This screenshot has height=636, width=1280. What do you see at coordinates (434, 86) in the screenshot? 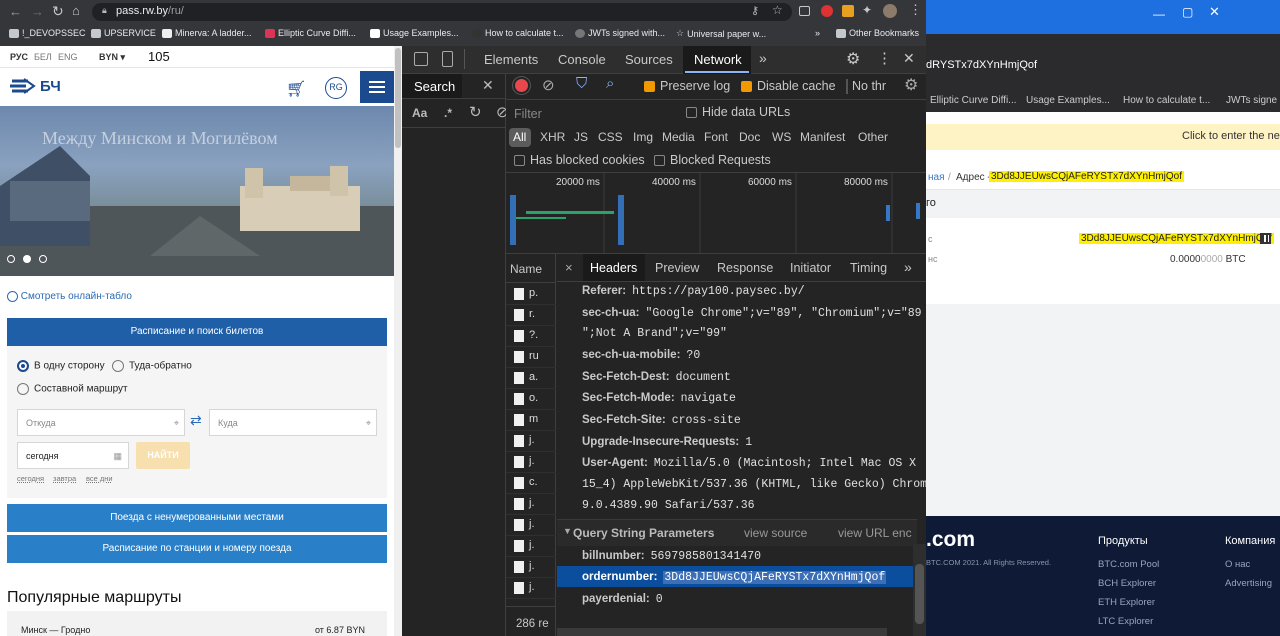
I see `search-tab: Search` at bounding box center [434, 86].